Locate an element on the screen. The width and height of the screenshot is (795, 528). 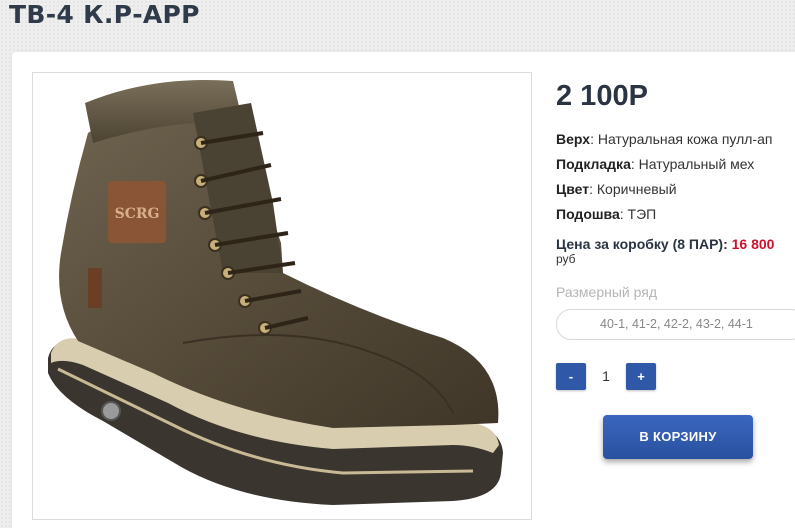
box-price: Цена за коробку (8 ПАР): 16 800 is located at coordinates (665, 244).